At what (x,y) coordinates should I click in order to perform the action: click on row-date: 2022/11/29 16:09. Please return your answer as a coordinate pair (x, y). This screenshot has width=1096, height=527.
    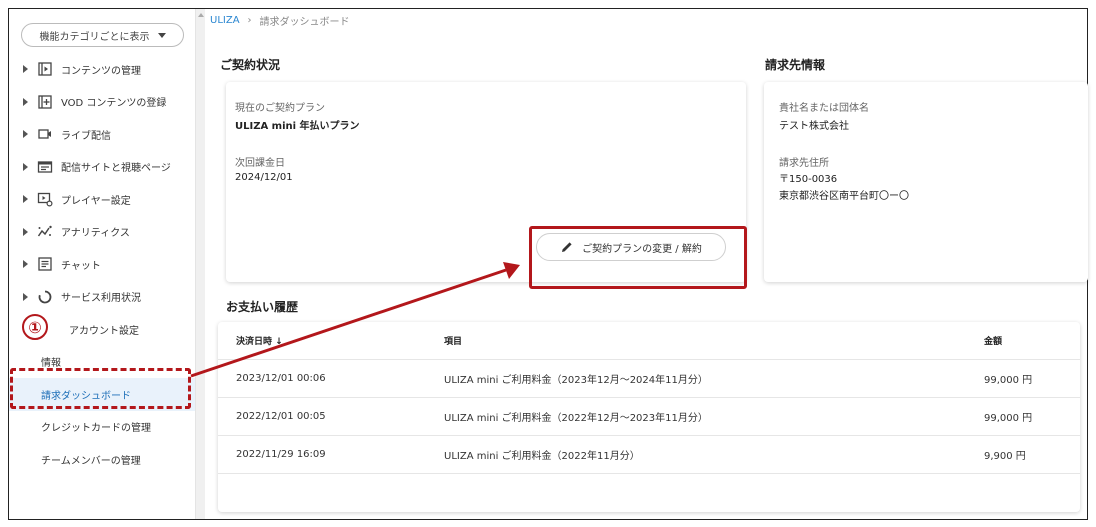
    Looking at the image, I should click on (281, 454).